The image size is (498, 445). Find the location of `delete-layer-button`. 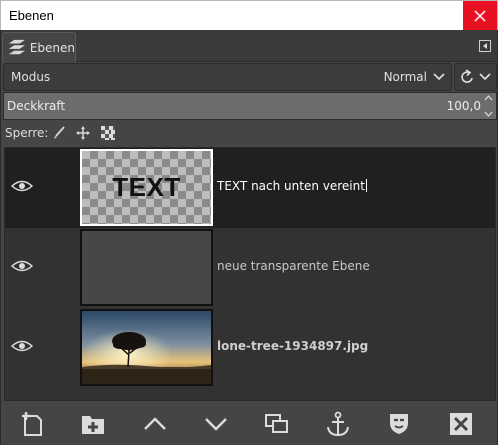

delete-layer-button is located at coordinates (461, 424).